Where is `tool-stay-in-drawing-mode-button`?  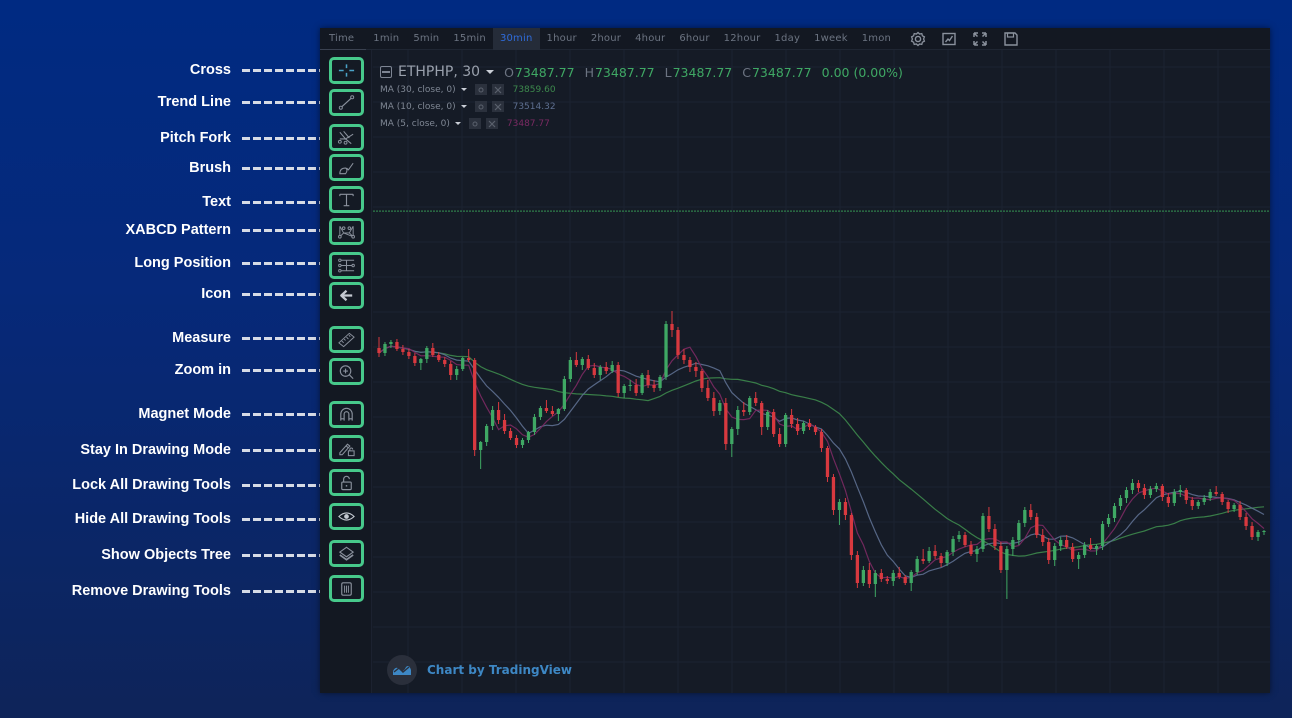 tool-stay-in-drawing-mode-button is located at coordinates (346, 448).